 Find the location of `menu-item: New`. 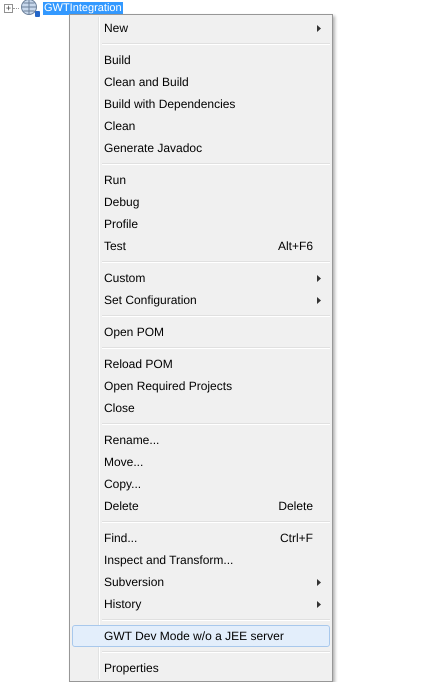

menu-item: New is located at coordinates (201, 28).